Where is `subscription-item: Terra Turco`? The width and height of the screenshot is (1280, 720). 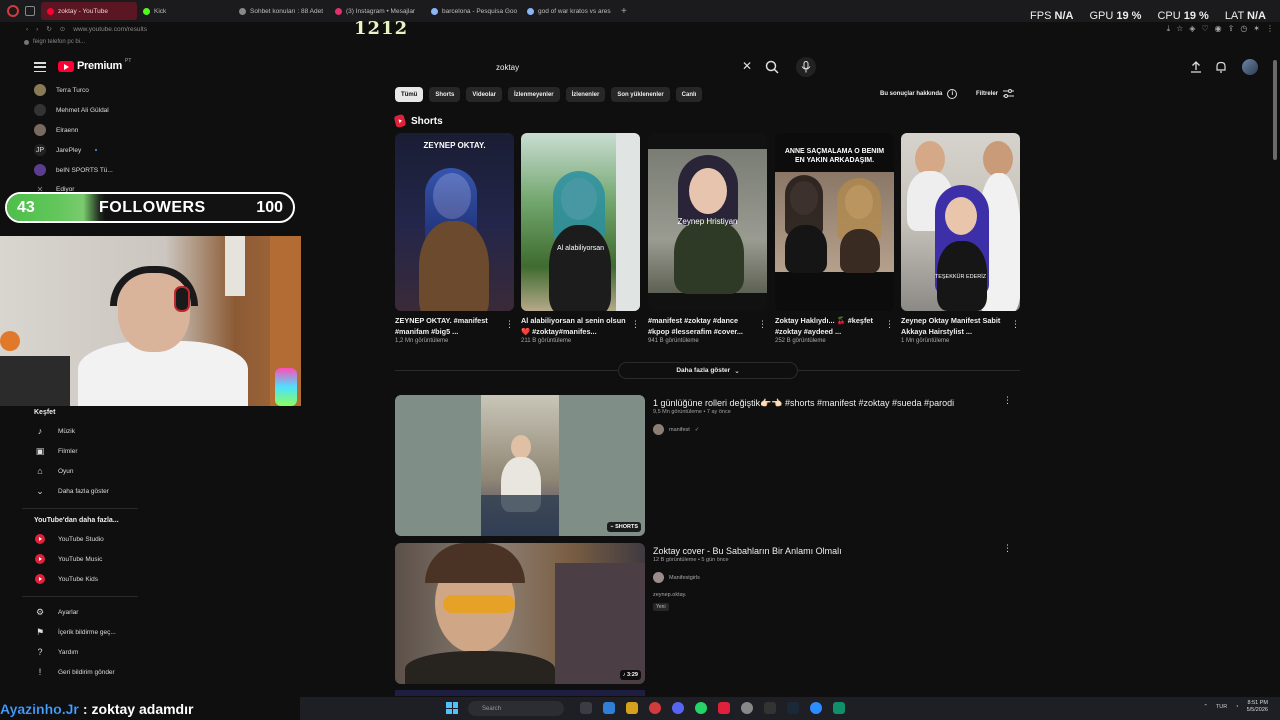
subscription-item: Terra Turco is located at coordinates (61, 90).